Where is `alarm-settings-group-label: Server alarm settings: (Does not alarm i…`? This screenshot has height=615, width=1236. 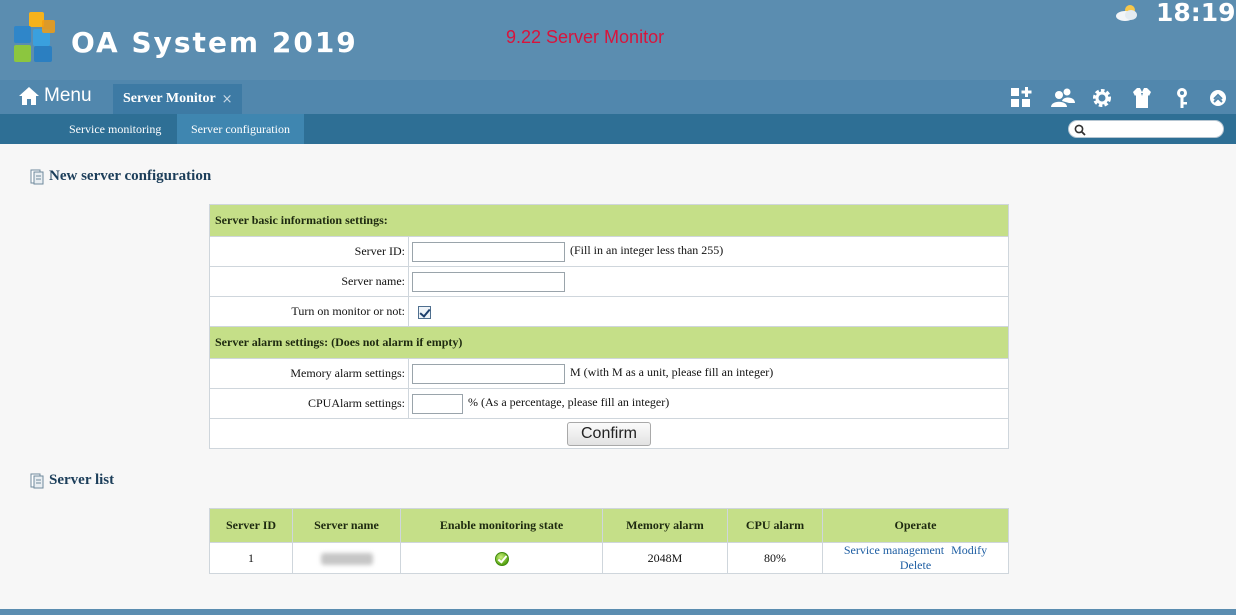
alarm-settings-group-label: Server alarm settings: (Does not alarm i… is located at coordinates (609, 342).